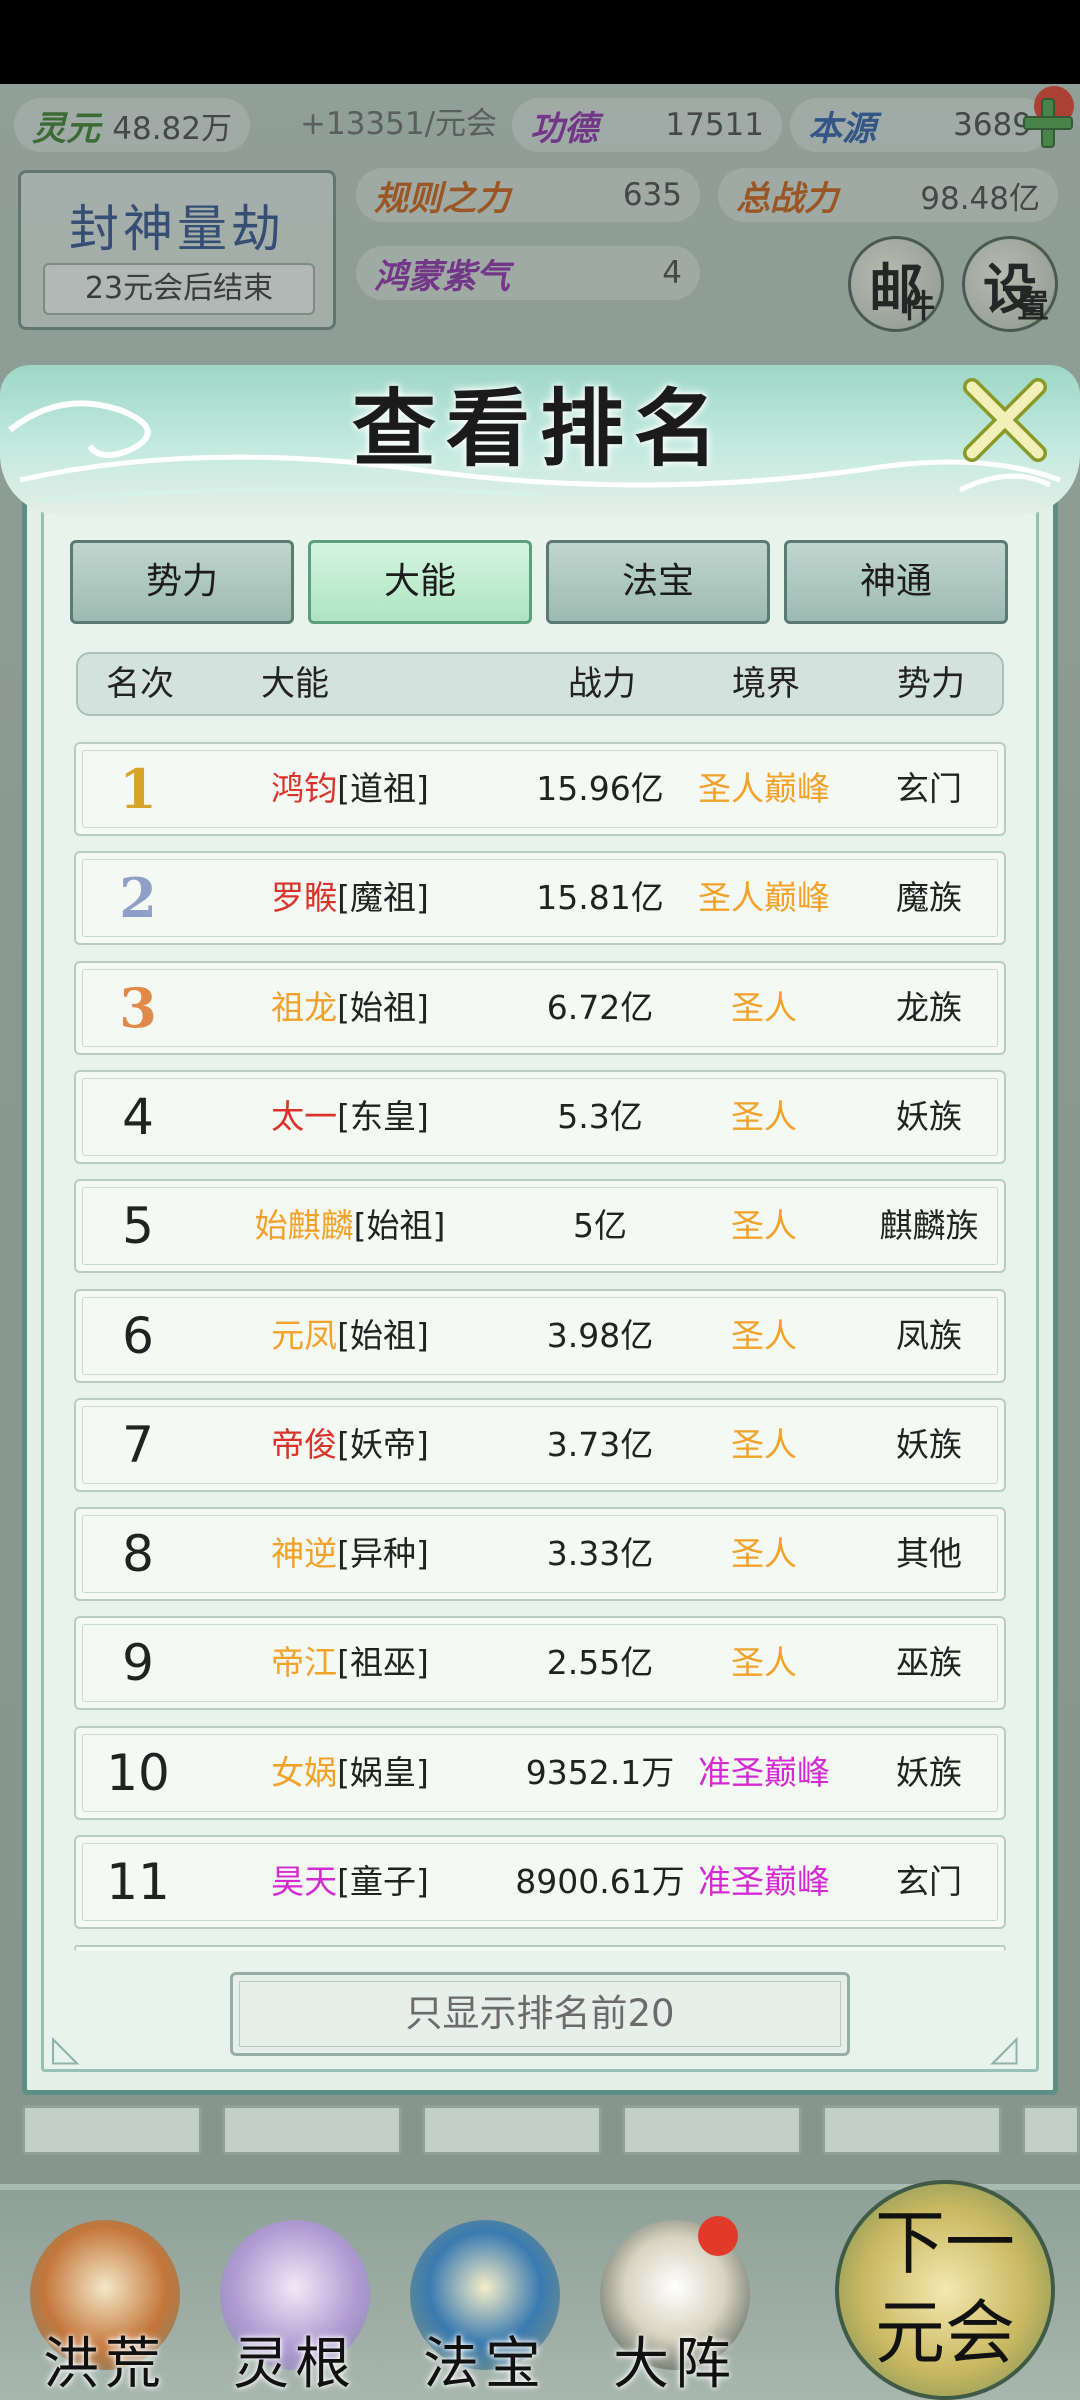  What do you see at coordinates (304, 1662) in the screenshot?
I see `entity-name: 帝江` at bounding box center [304, 1662].